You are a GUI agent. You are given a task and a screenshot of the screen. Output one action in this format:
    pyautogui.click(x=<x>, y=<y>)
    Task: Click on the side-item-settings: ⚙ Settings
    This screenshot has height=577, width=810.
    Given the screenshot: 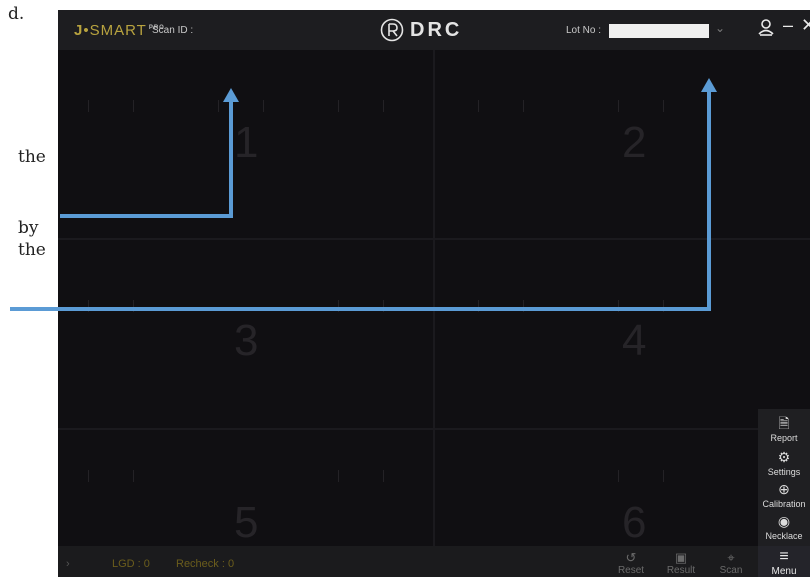 What is the action you would take?
    pyautogui.click(x=784, y=463)
    